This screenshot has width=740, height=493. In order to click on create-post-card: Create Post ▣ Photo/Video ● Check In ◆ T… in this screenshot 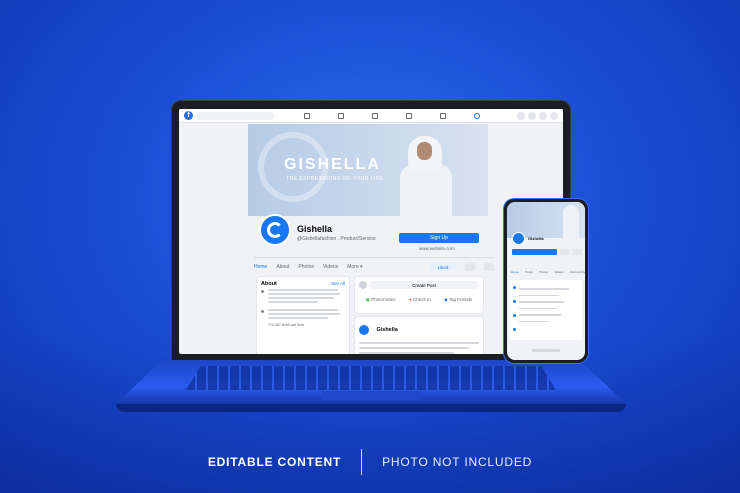, I will do `click(419, 295)`.